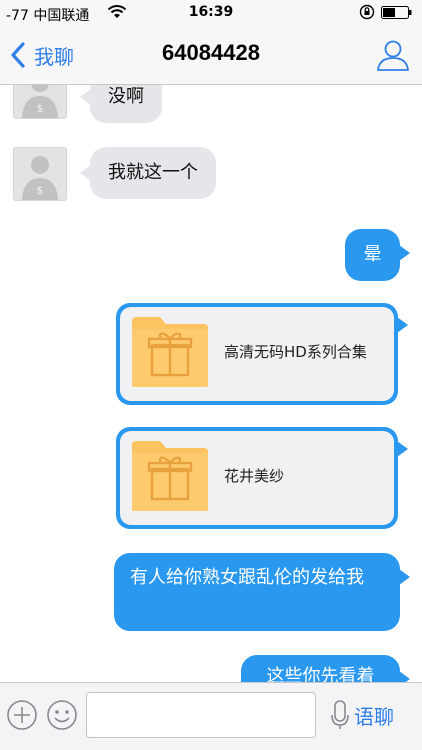  What do you see at coordinates (367, 12) in the screenshot?
I see `rotation-lock-icon` at bounding box center [367, 12].